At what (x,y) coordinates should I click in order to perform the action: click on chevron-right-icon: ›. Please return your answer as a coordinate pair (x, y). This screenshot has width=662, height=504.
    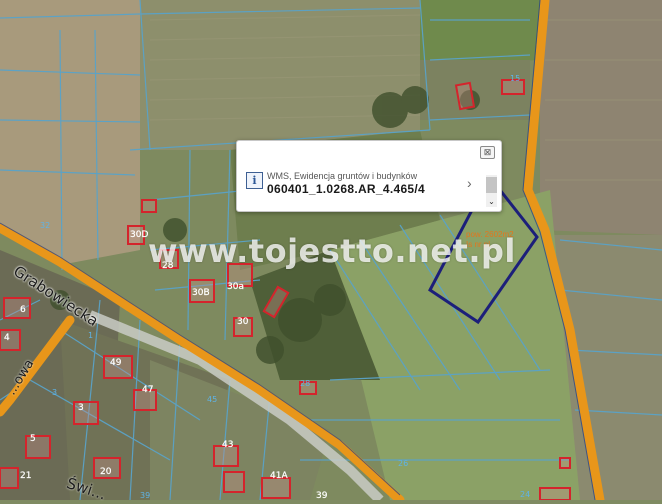
    Looking at the image, I should click on (469, 183).